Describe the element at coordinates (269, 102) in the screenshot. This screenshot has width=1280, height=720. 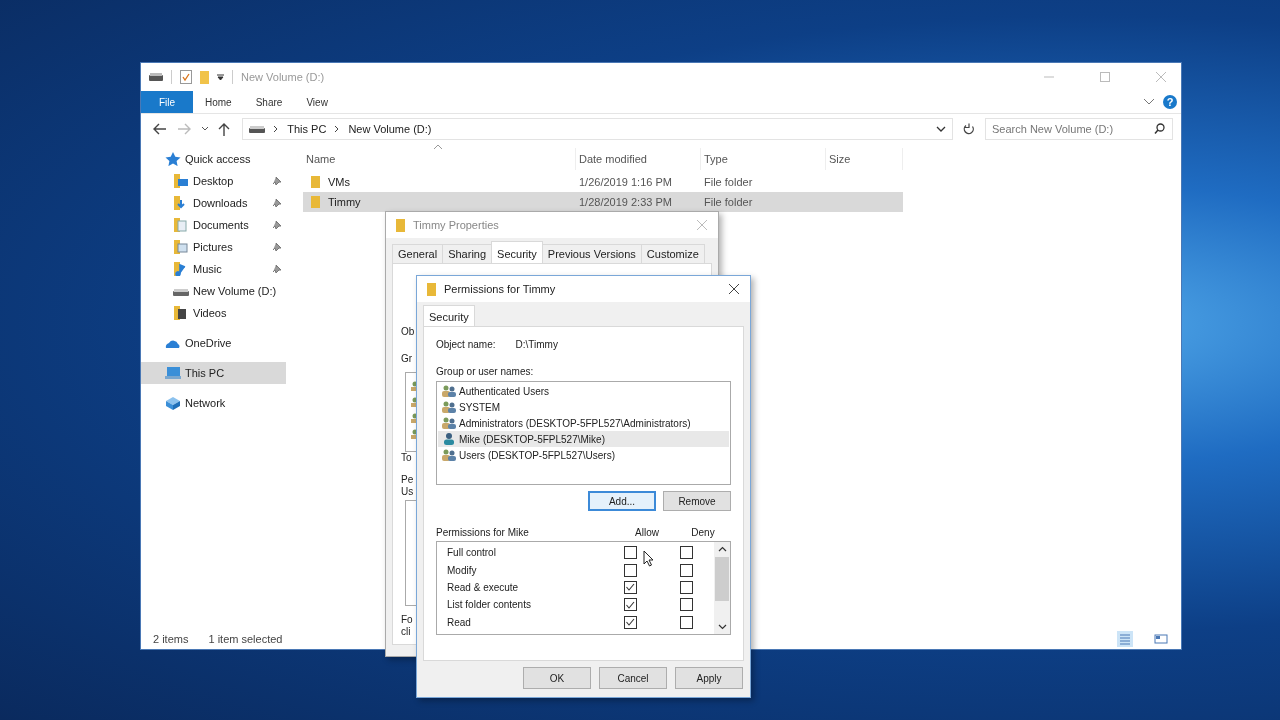
I see `ribbon-tab: Share` at that location.